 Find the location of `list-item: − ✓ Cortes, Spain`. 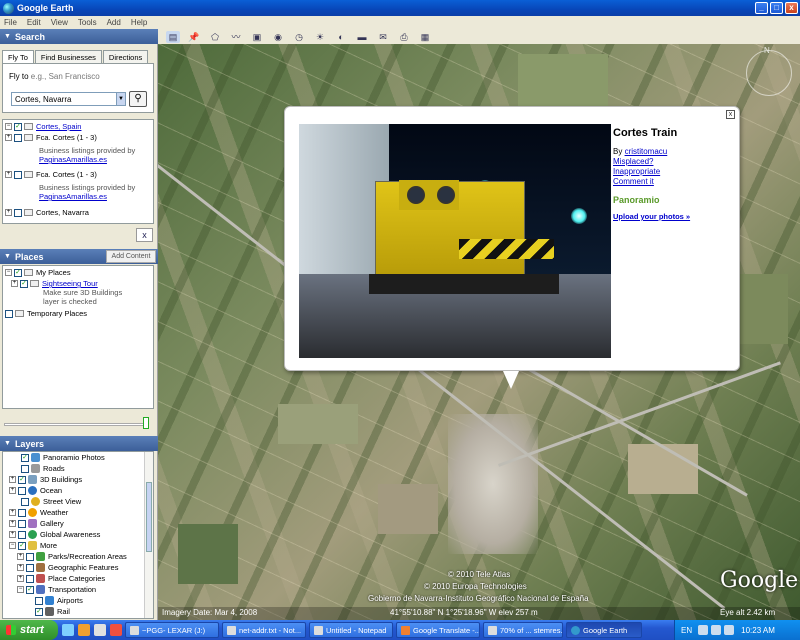

list-item: − ✓ Cortes, Spain is located at coordinates (43, 126).